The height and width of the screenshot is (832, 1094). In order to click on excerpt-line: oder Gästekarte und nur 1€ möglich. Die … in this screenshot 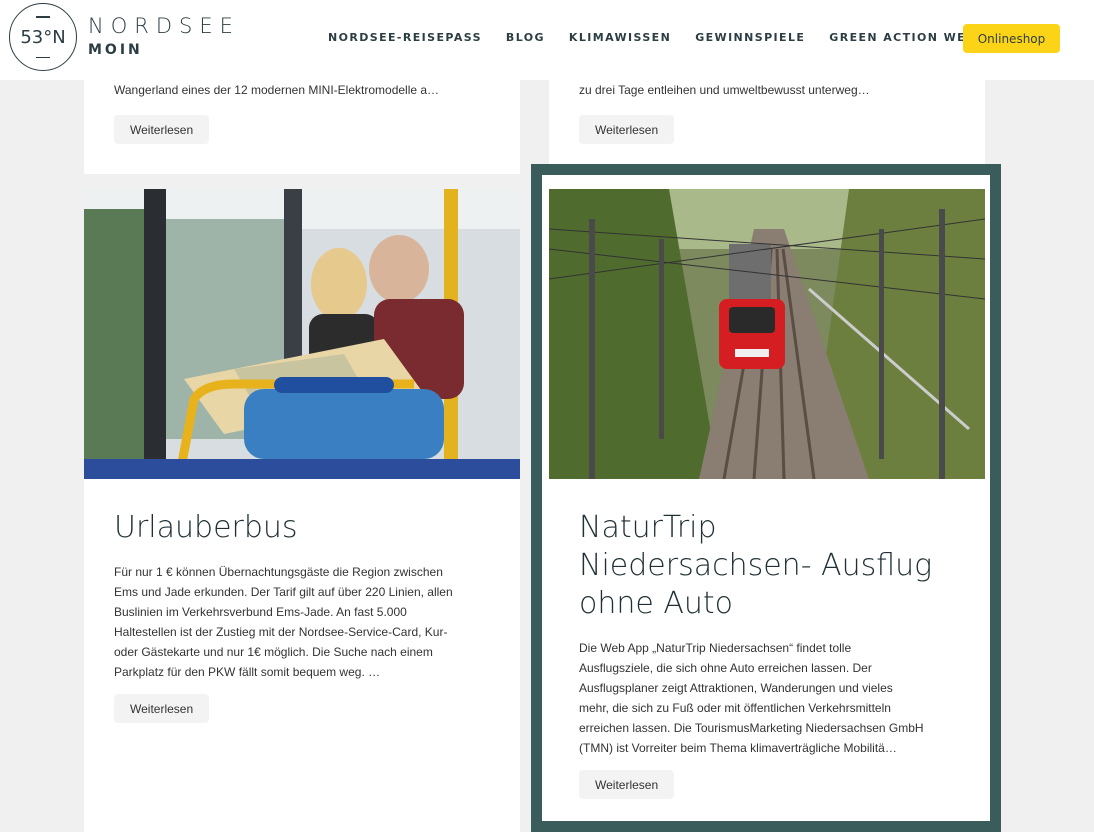, I will do `click(273, 652)`.